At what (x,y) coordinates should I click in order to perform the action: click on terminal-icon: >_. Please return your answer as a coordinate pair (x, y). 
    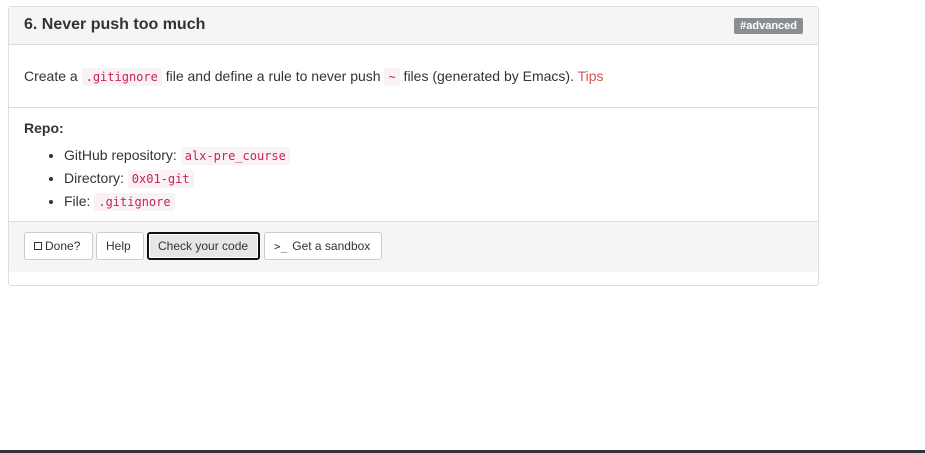
    Looking at the image, I should click on (281, 246).